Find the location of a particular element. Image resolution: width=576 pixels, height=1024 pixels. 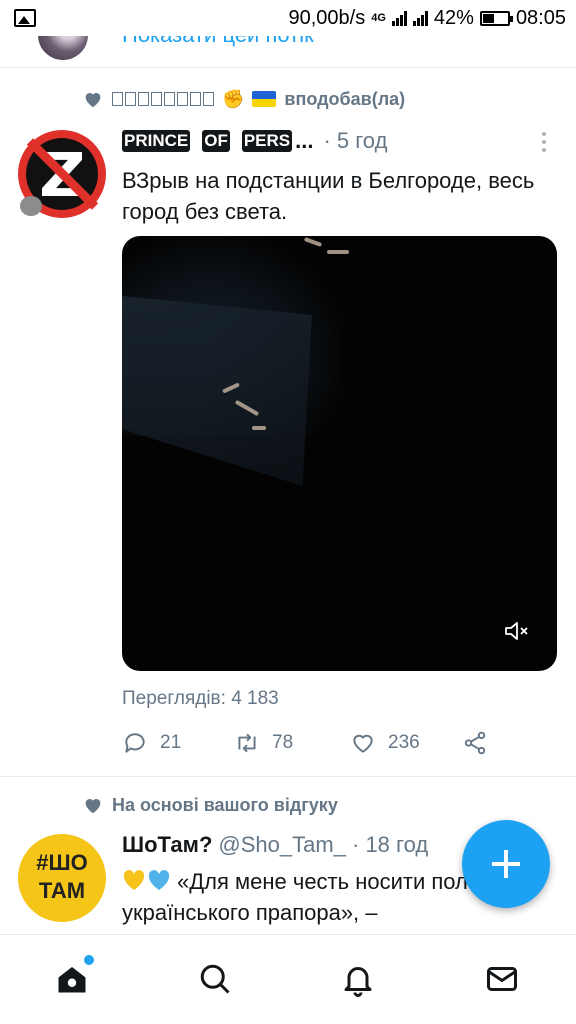

mute-icon is located at coordinates (517, 631).